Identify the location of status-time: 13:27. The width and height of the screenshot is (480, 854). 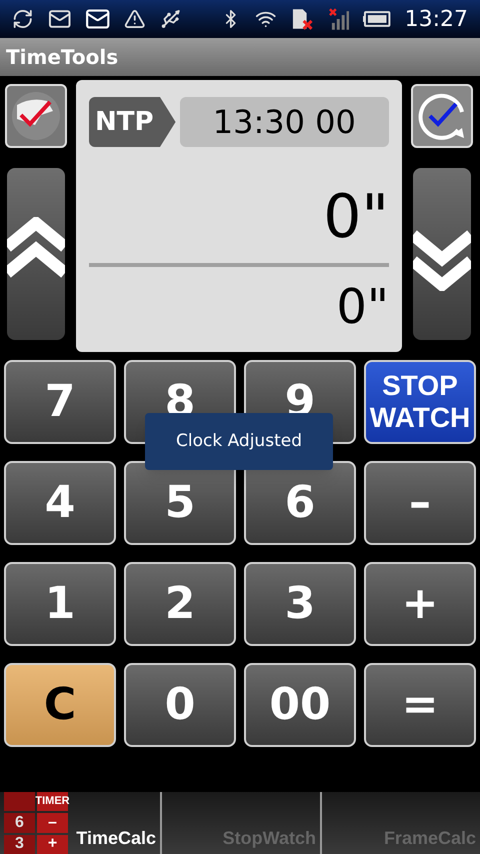
(436, 20).